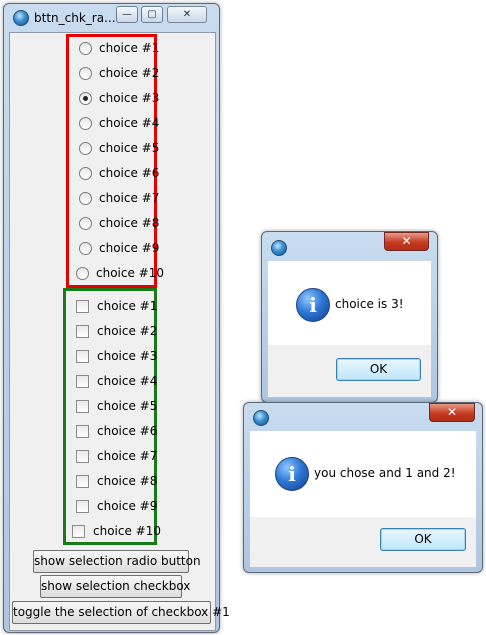  I want to click on radio-choice-5: choice #5, so click(119, 148).